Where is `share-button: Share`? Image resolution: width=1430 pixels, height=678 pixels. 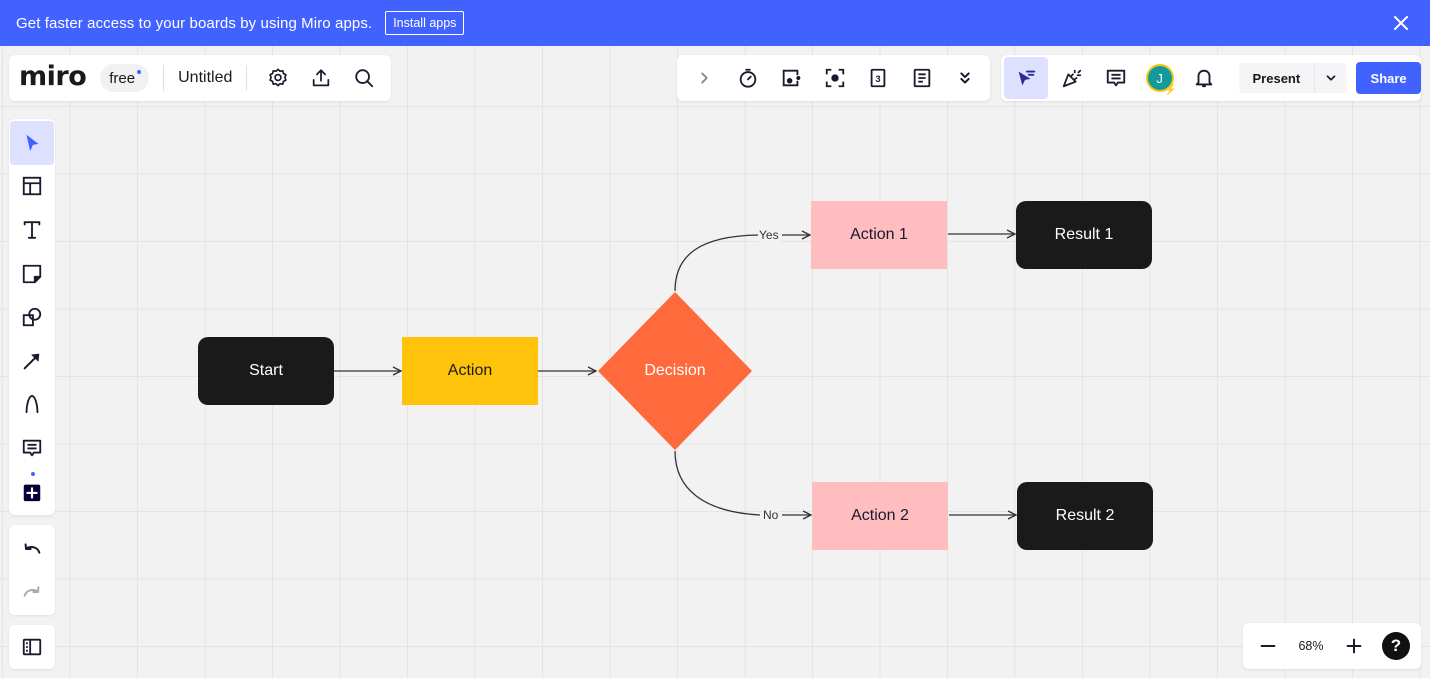 share-button: Share is located at coordinates (1389, 78).